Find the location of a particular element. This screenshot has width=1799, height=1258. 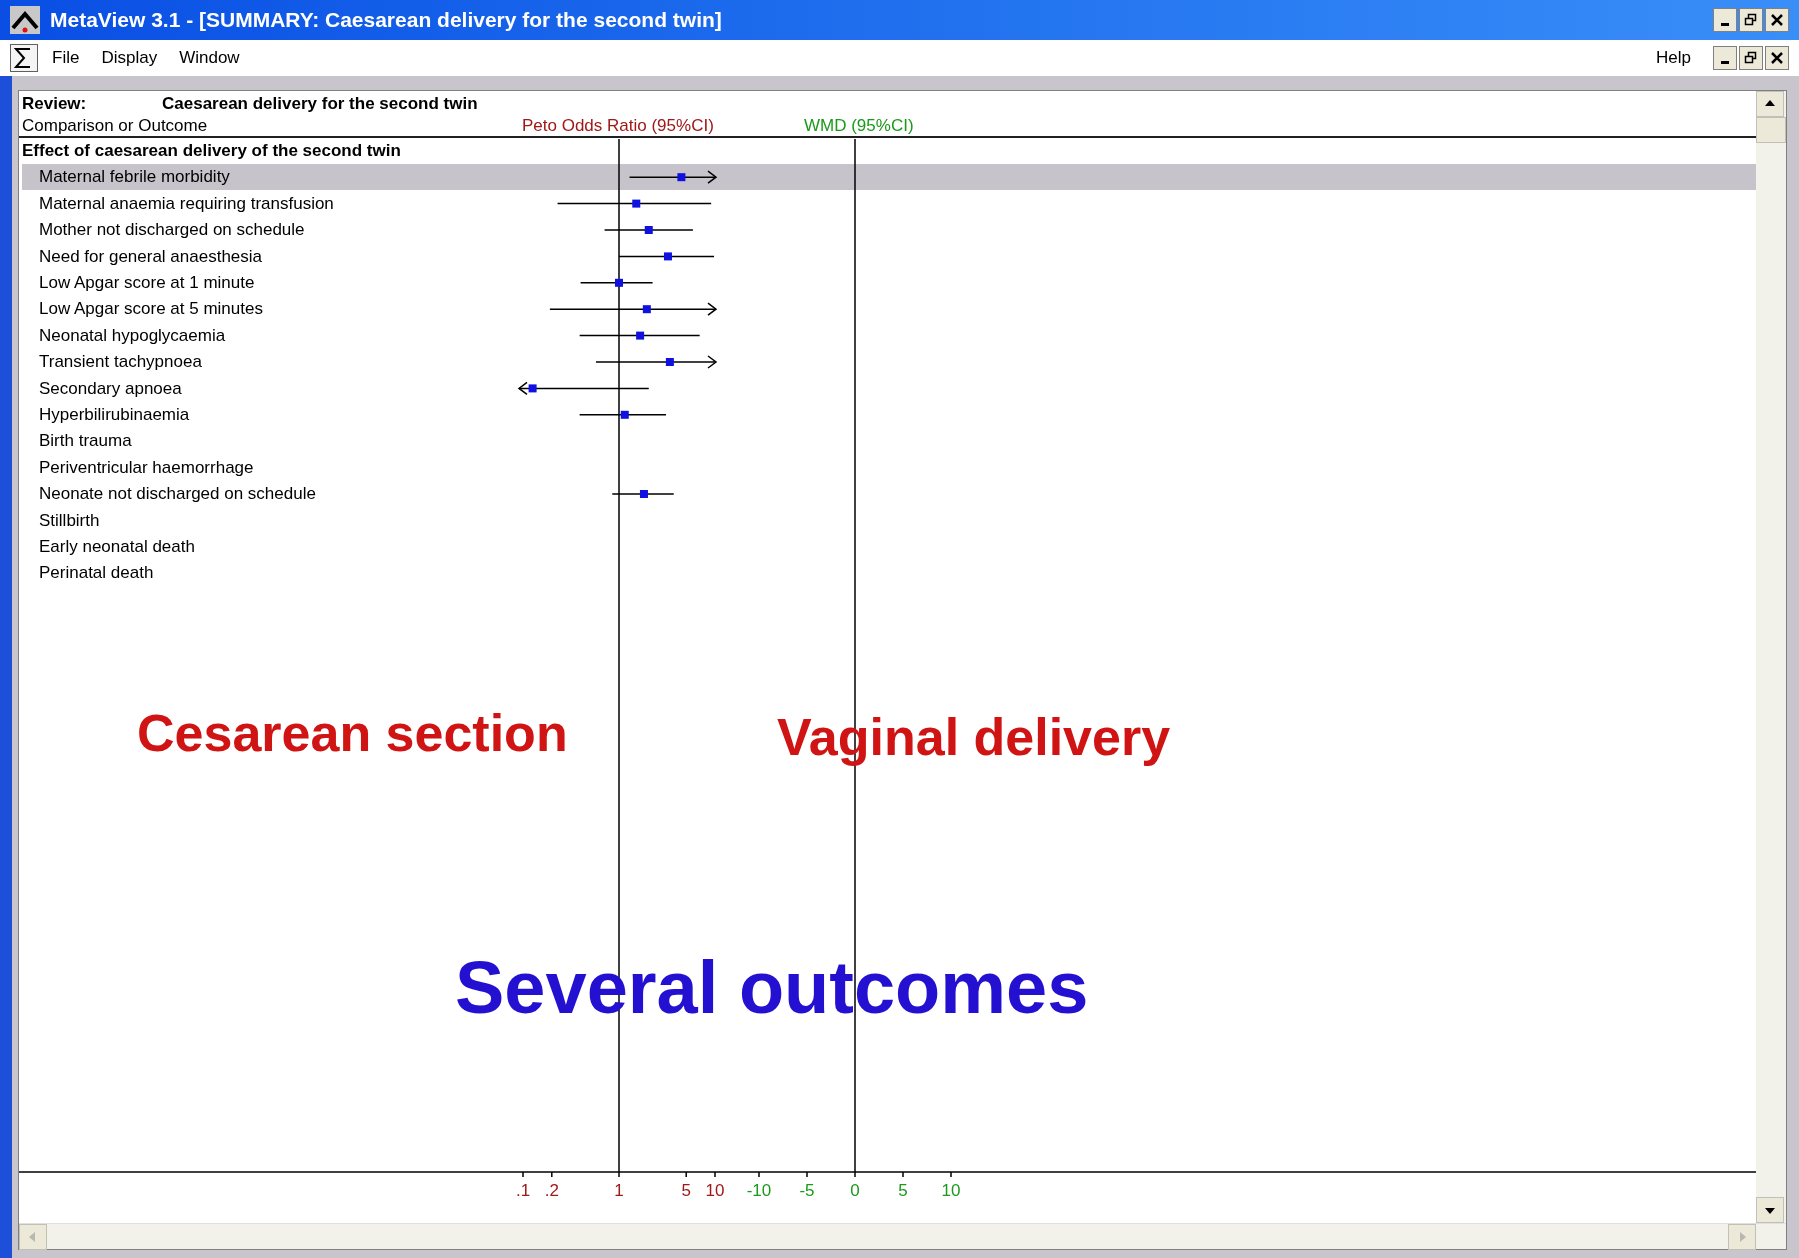

tick-label: .1 is located at coordinates (523, 1190).